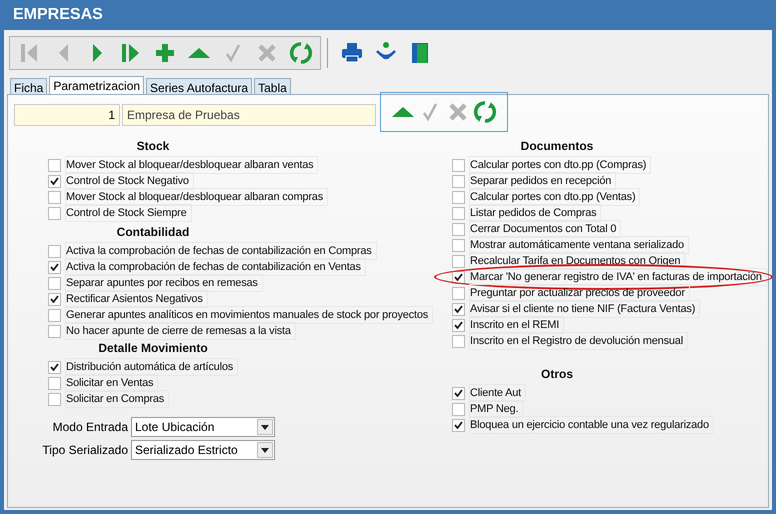  What do you see at coordinates (153, 348) in the screenshot?
I see `section-heading: Detalle Movimiento` at bounding box center [153, 348].